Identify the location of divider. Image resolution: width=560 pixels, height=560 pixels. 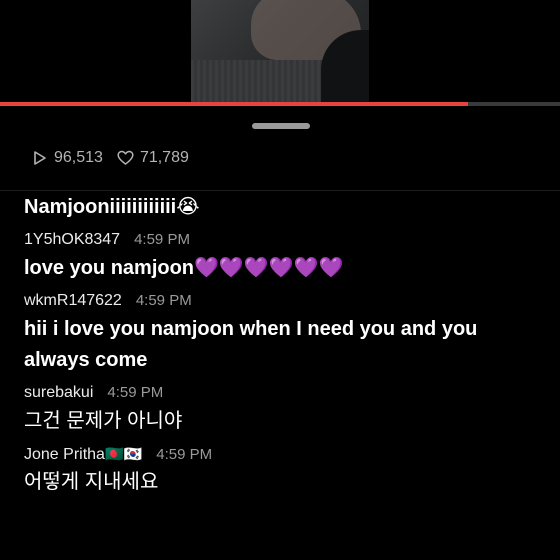
(280, 190).